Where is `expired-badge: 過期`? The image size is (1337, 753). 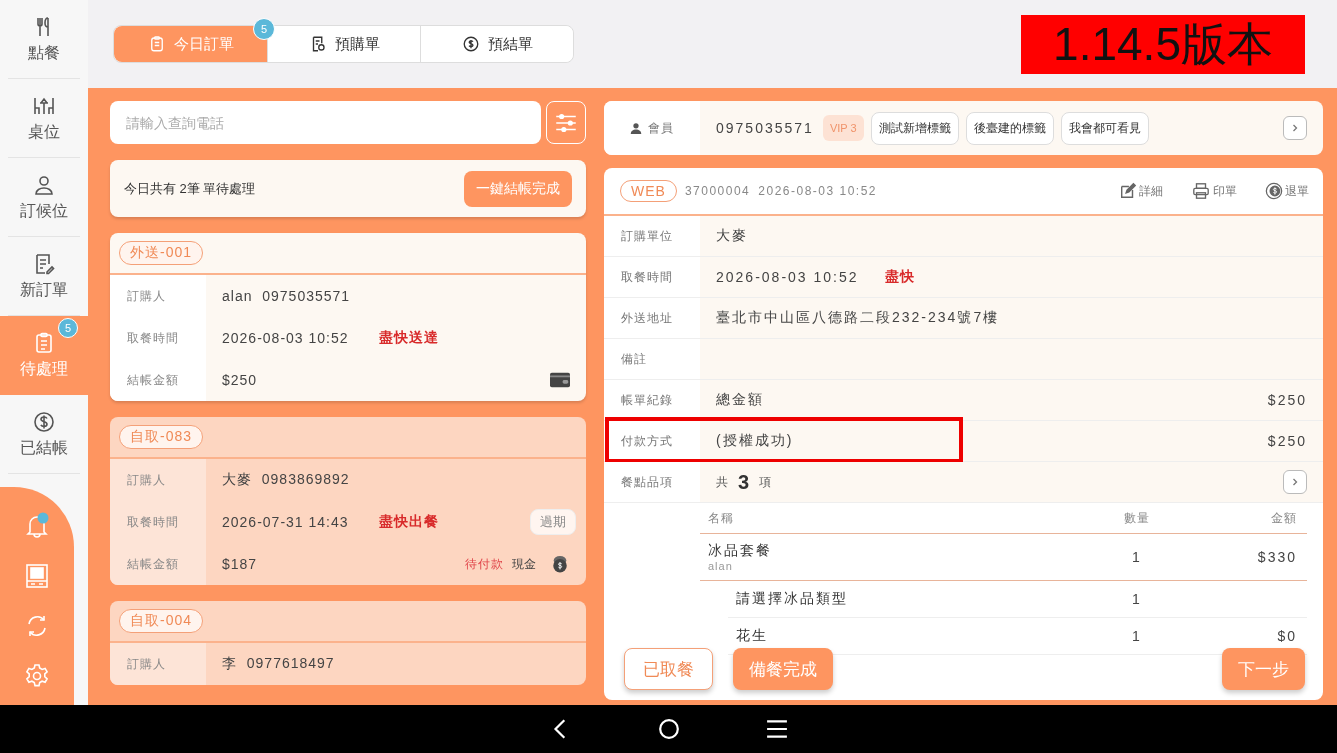
expired-badge: 過期 is located at coordinates (553, 522).